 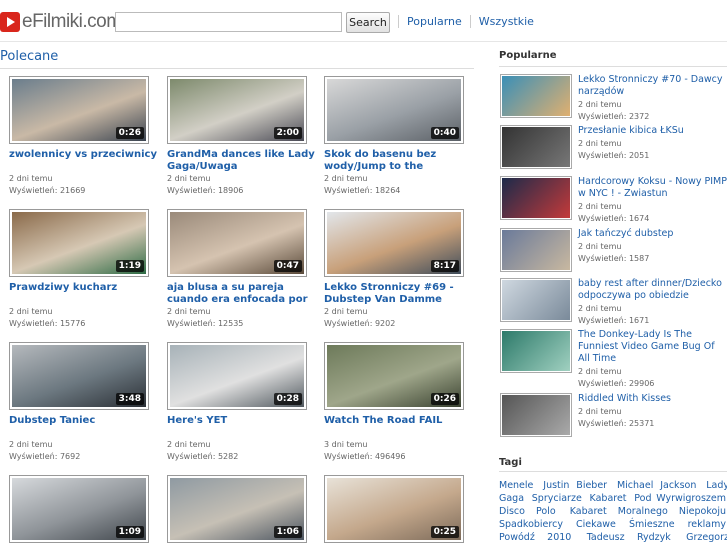 I want to click on site-logo: eFilmiki.com, so click(x=61, y=22).